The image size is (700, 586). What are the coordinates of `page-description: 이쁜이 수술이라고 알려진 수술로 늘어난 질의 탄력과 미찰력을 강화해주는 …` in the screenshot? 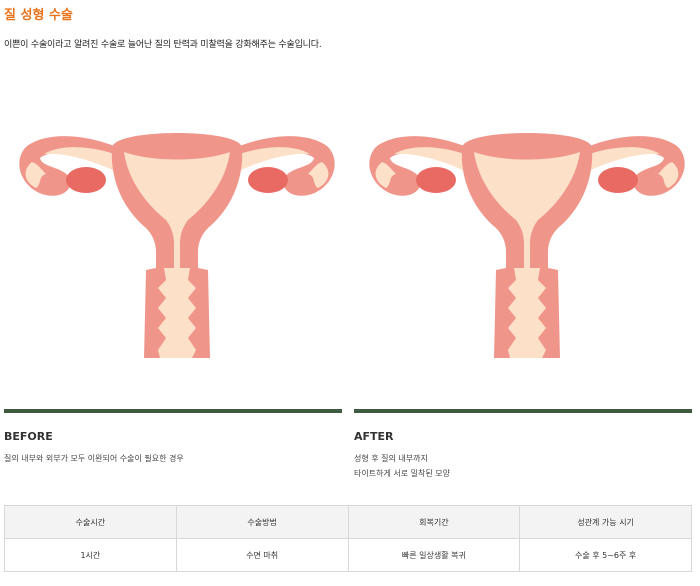 It's located at (163, 45).